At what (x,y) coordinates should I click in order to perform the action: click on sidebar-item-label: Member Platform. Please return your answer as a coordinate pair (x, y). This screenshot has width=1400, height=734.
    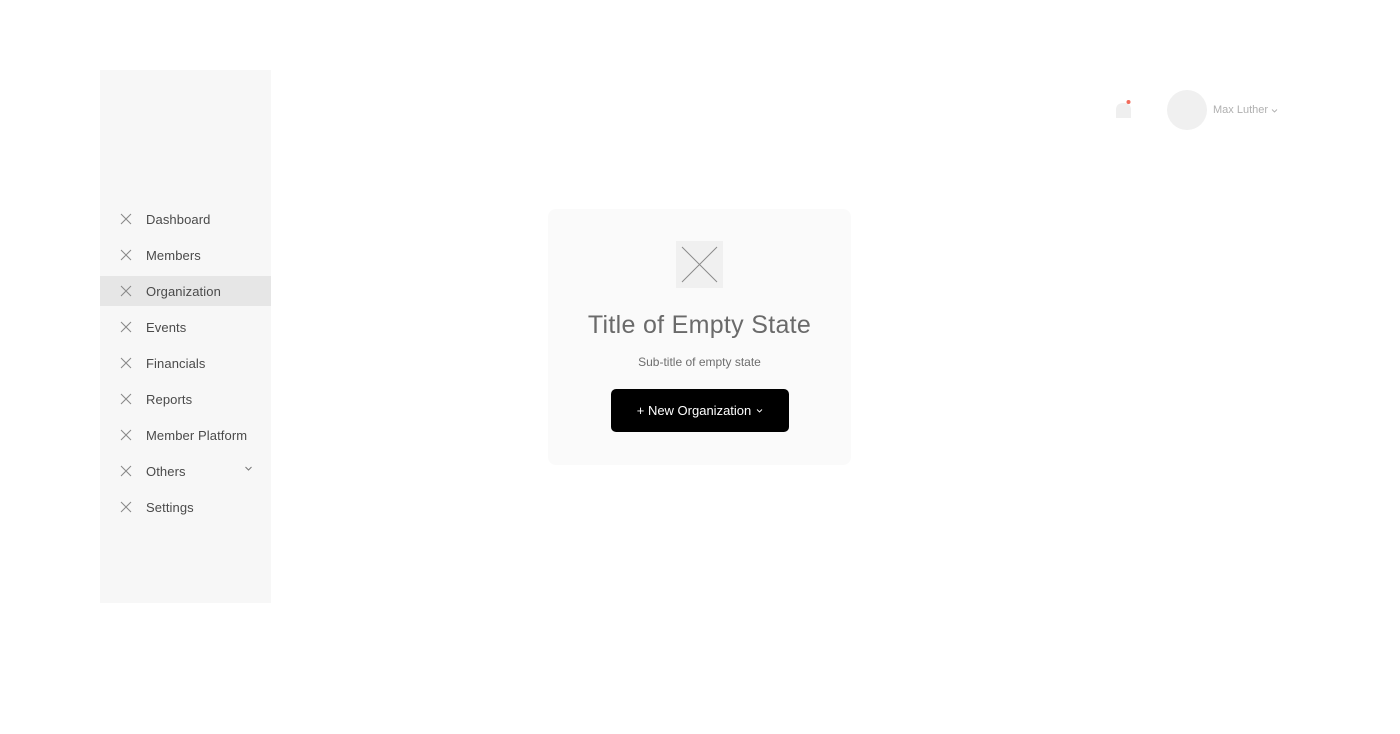
    Looking at the image, I should click on (197, 435).